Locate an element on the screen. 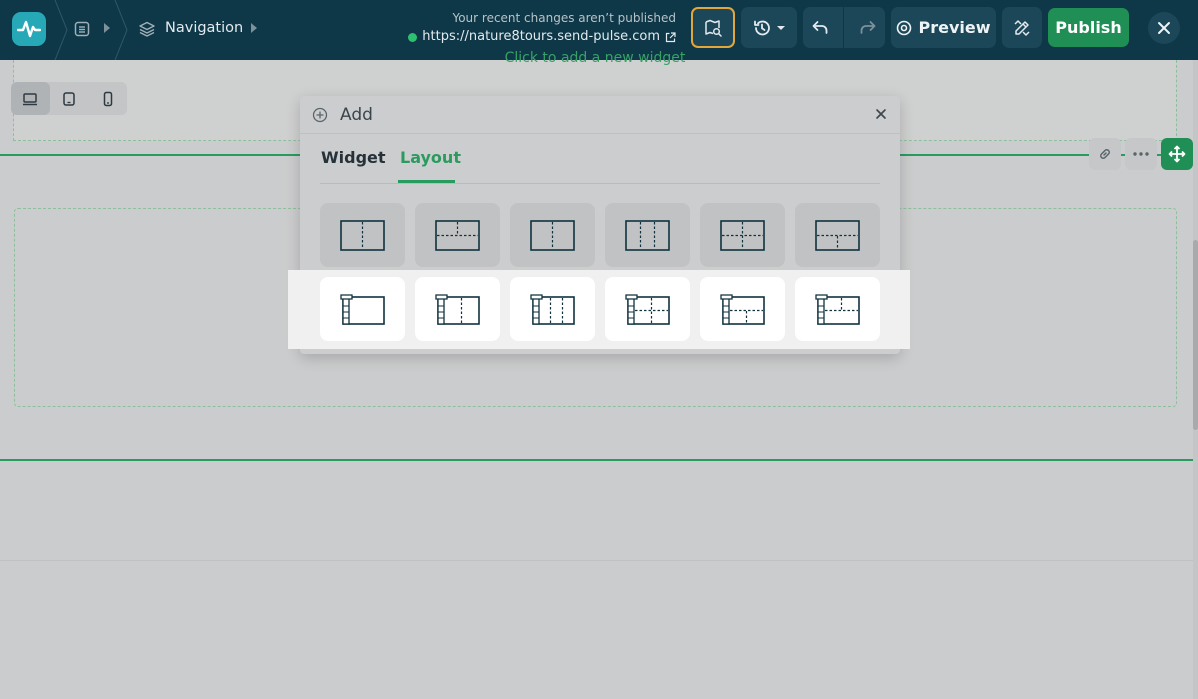 The image size is (1198, 699). layout-bottom-split-icon is located at coordinates (837, 235).